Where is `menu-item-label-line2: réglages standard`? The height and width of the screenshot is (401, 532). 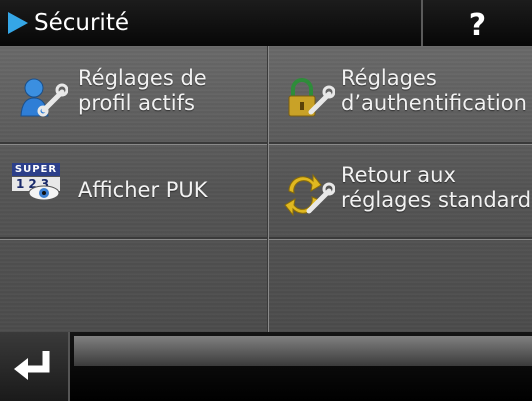
menu-item-label-line2: réglages standard is located at coordinates (436, 200).